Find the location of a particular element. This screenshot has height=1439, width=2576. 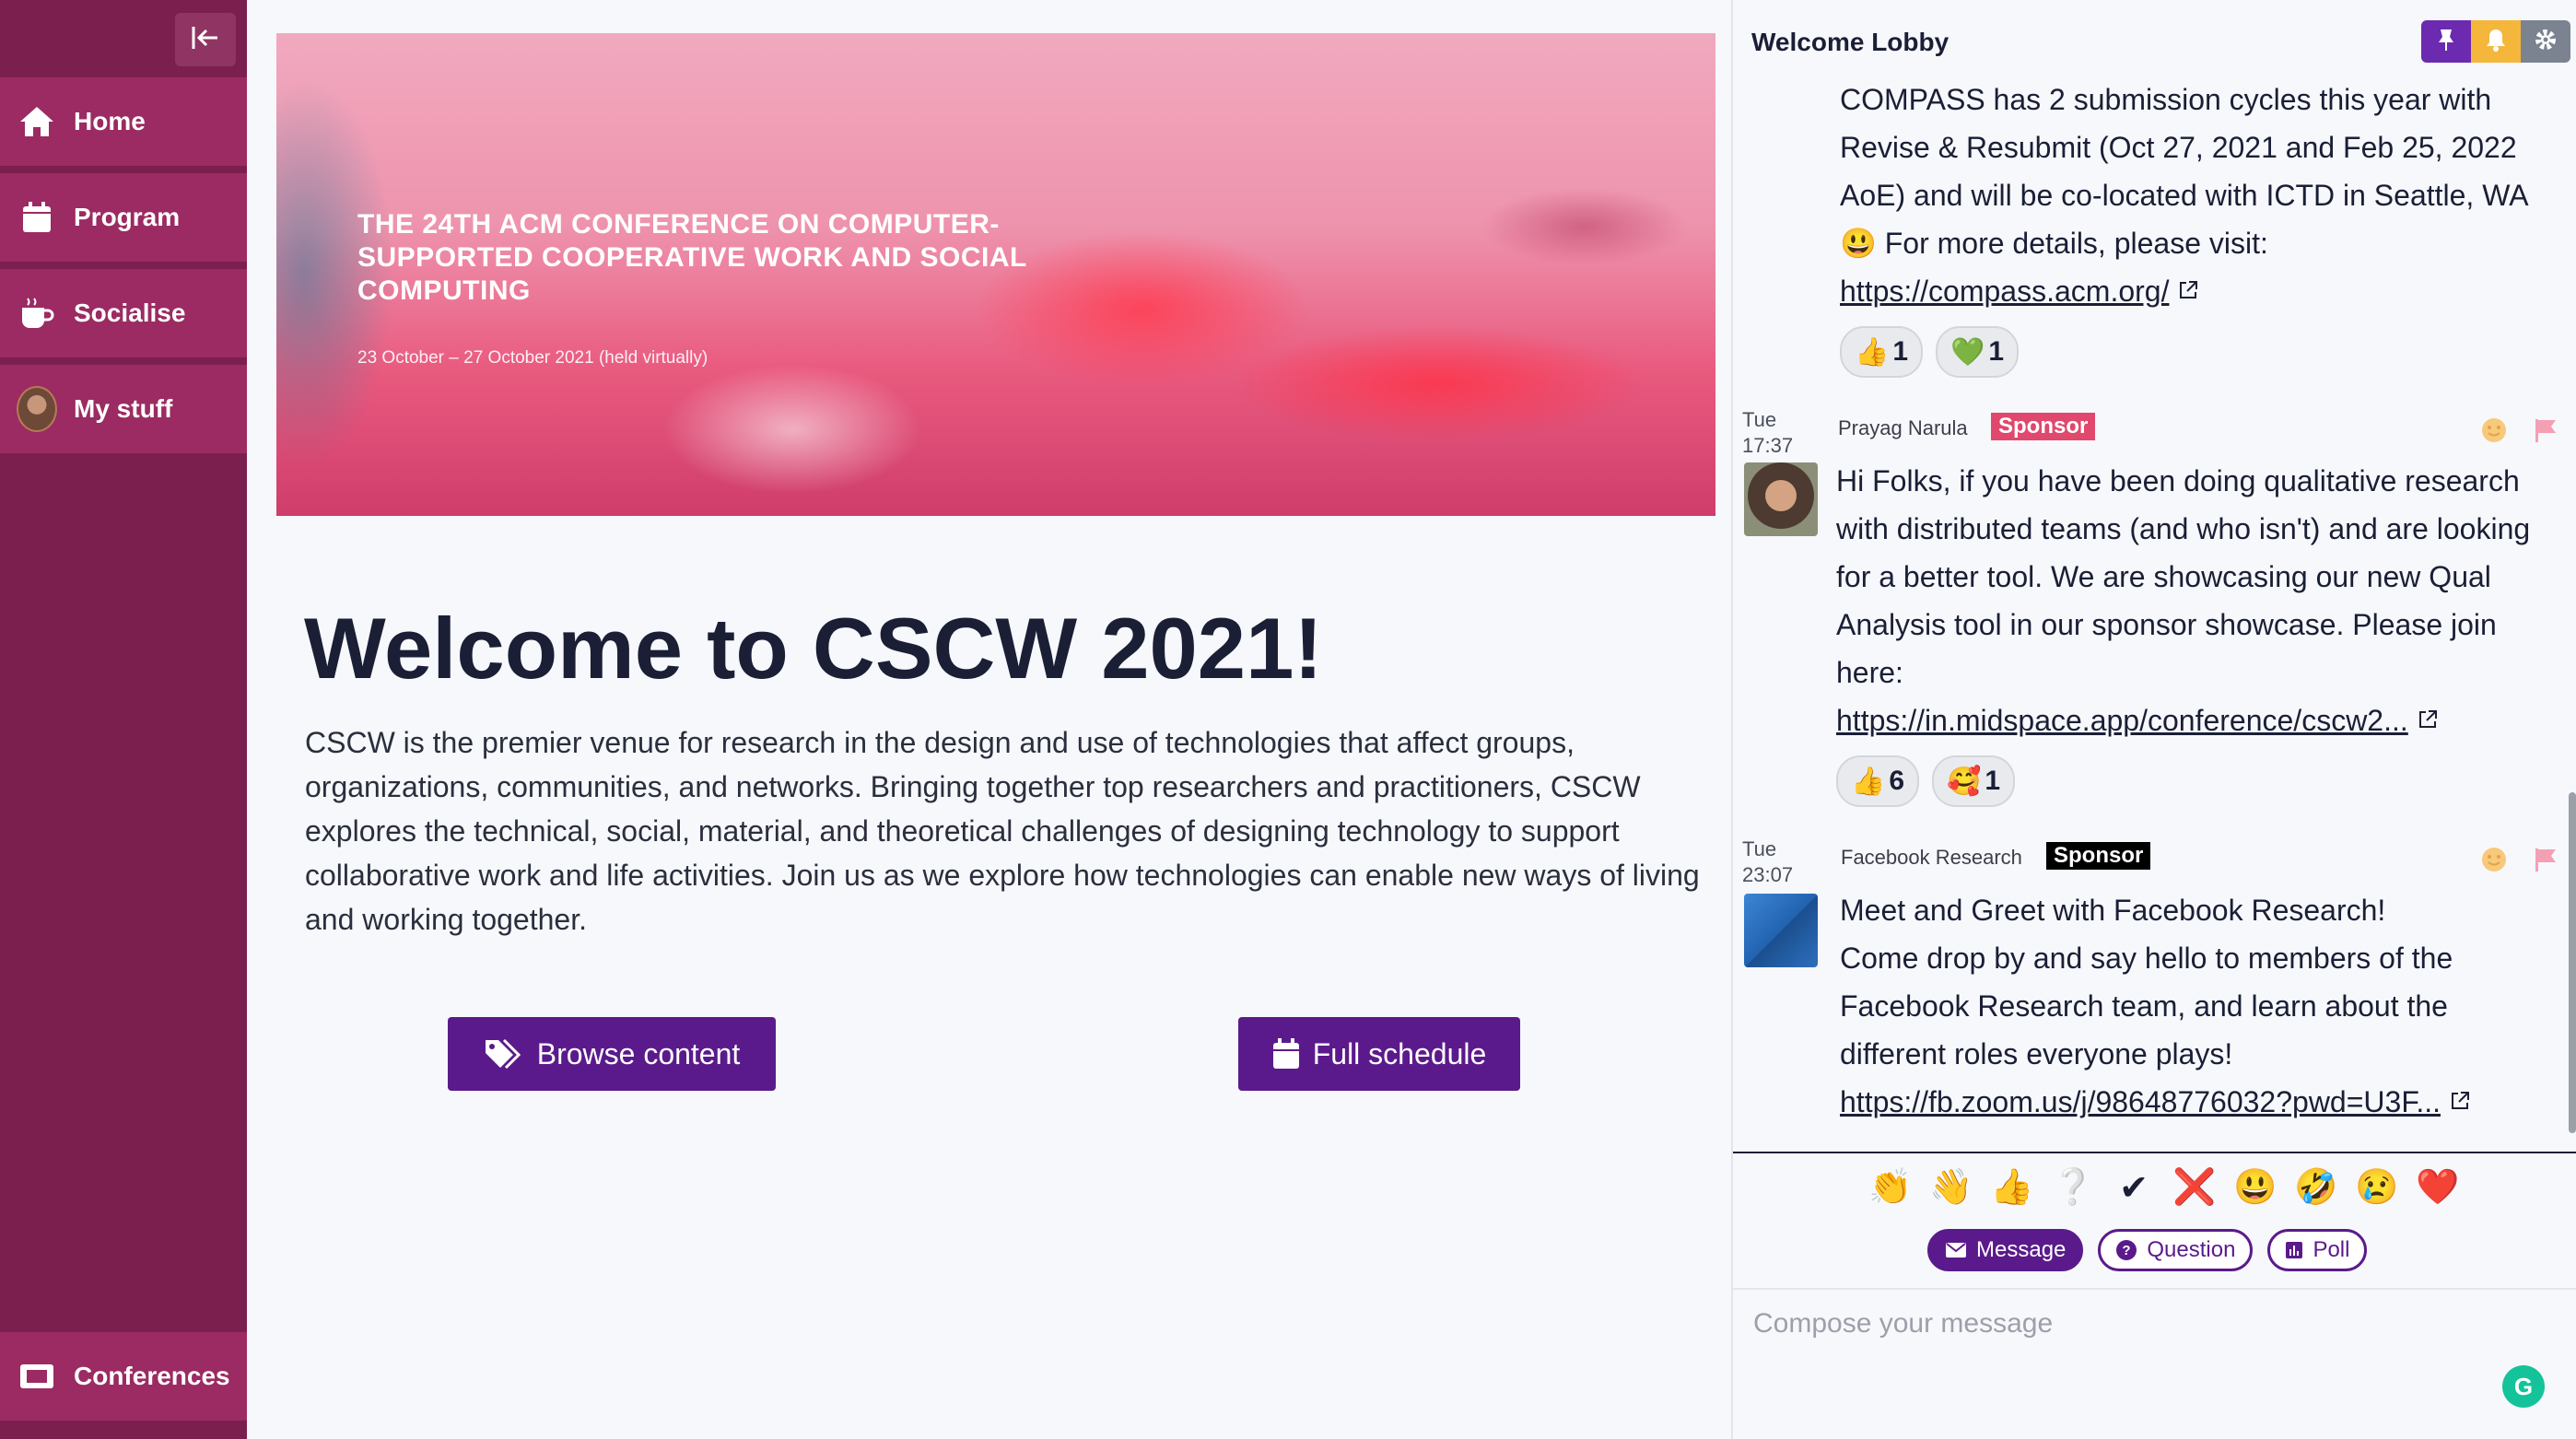

reactions: 👍 6 🥰 1 is located at coordinates (2191, 781).